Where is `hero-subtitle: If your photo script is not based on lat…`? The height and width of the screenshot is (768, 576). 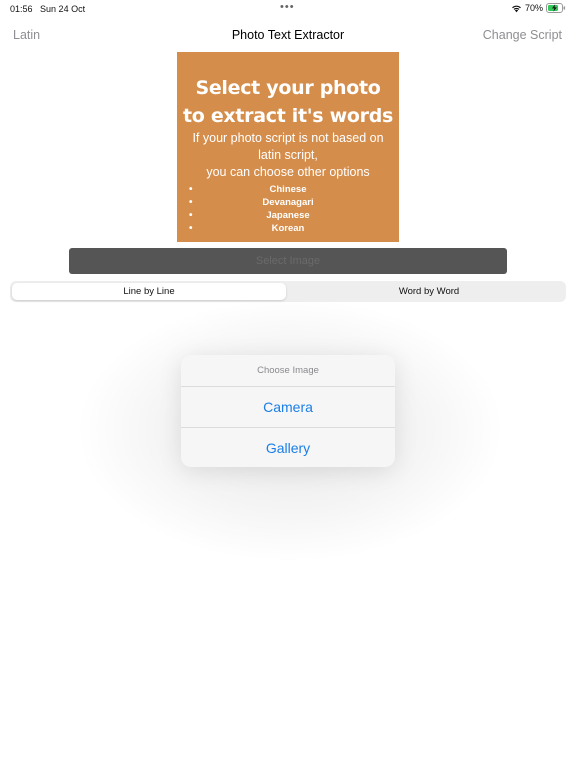 hero-subtitle: If your photo script is not based on lat… is located at coordinates (288, 155).